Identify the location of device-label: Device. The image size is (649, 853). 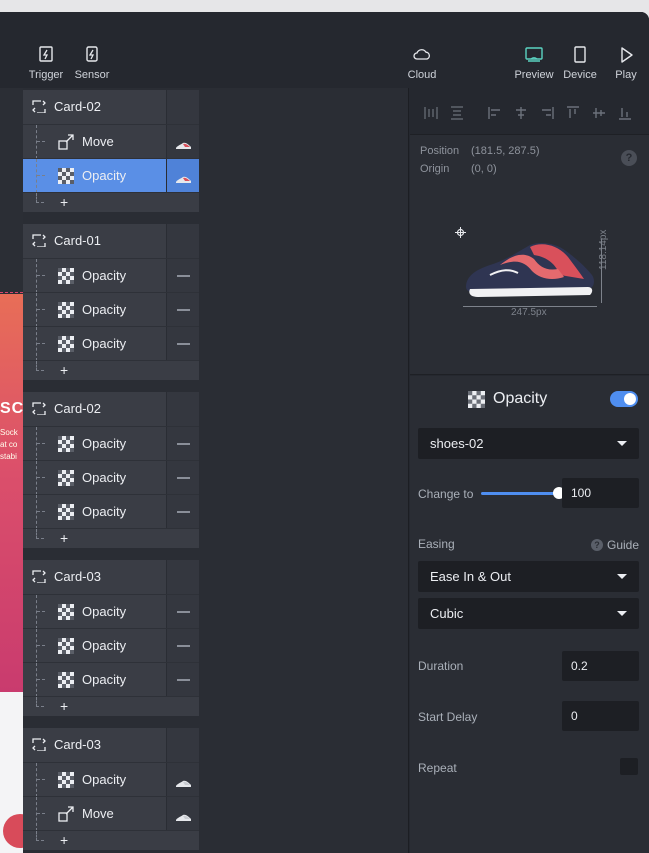
(580, 75).